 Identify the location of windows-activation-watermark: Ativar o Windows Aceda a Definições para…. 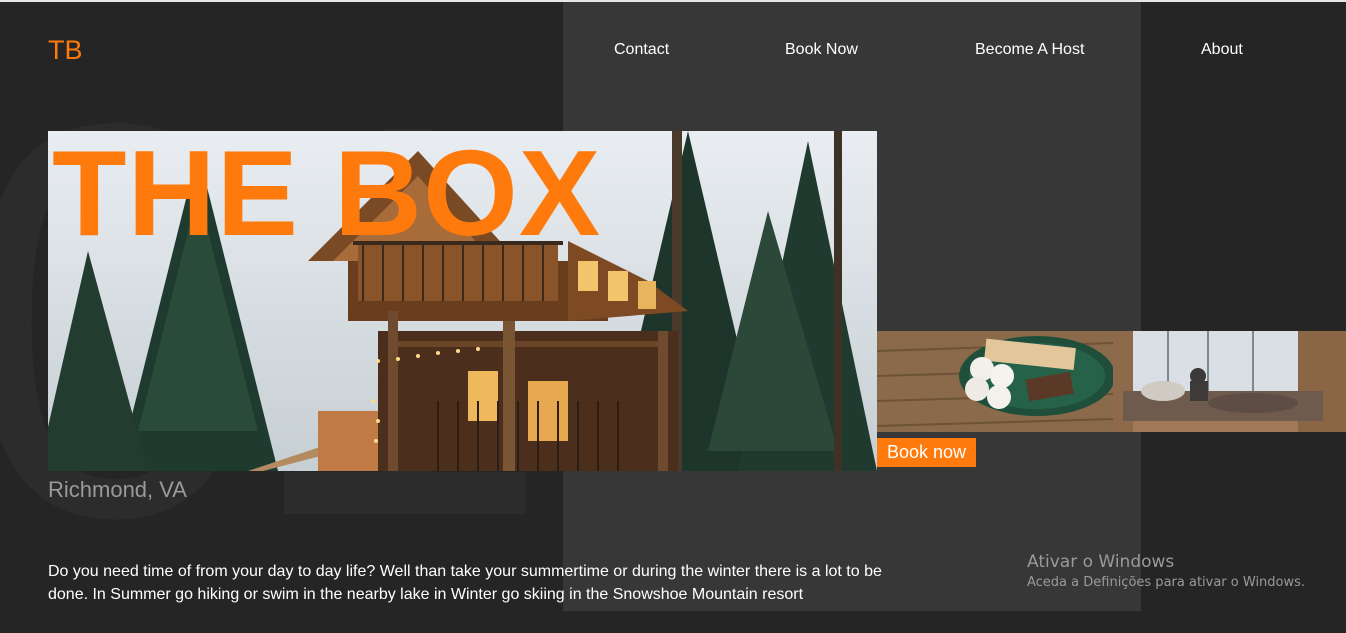
(1166, 571).